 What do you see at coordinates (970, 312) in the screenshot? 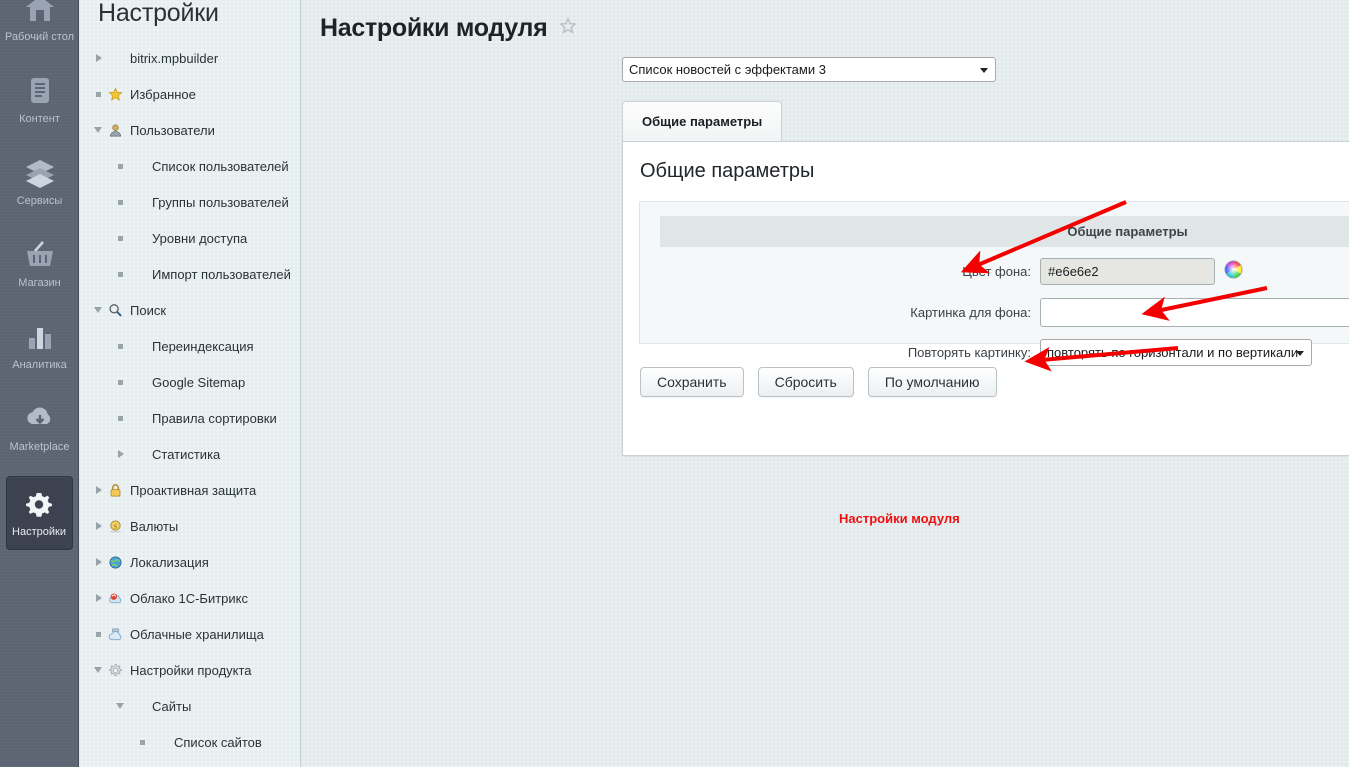
I see `field-label-bg-image: Картинка для фона:` at bounding box center [970, 312].